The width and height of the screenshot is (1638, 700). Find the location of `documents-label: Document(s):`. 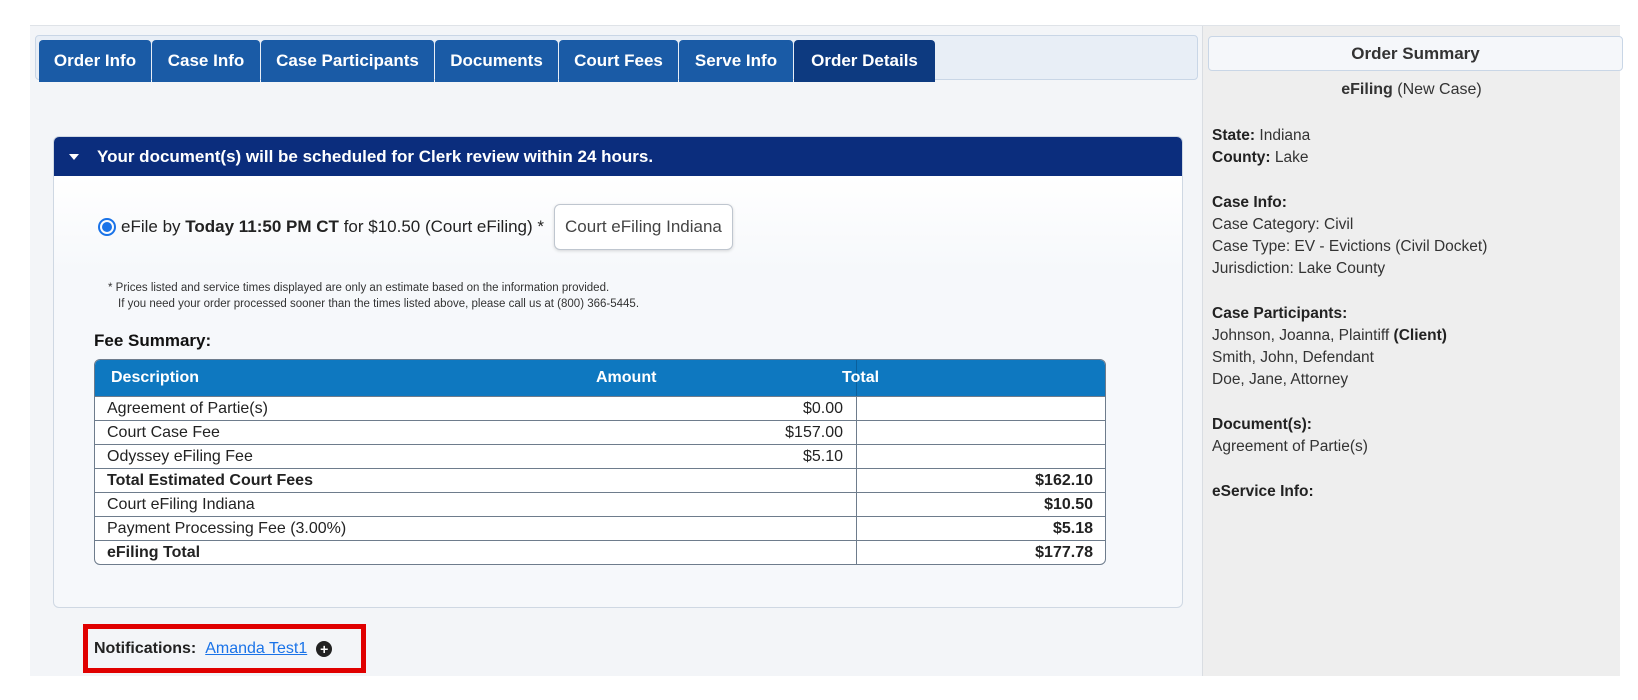

documents-label: Document(s): is located at coordinates (1262, 424).